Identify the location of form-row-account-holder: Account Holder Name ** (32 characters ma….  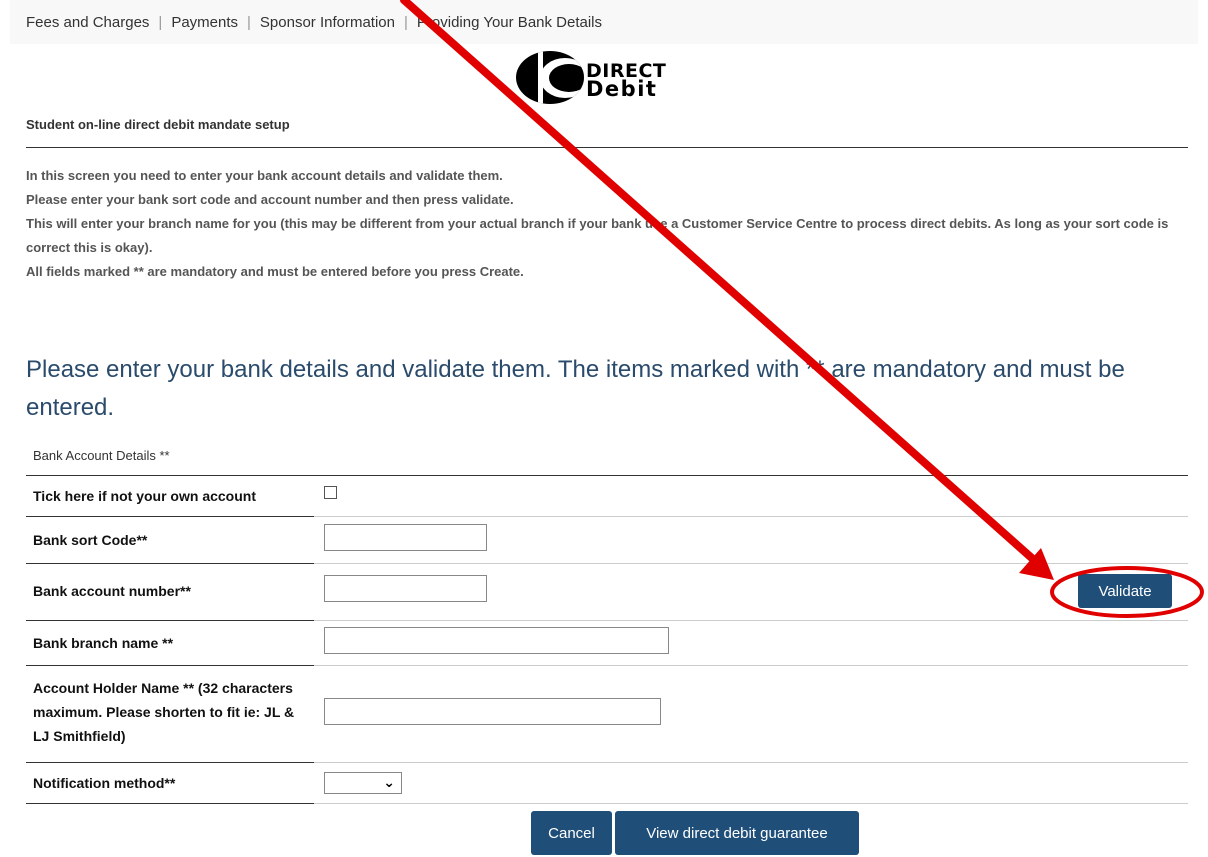
(607, 714).